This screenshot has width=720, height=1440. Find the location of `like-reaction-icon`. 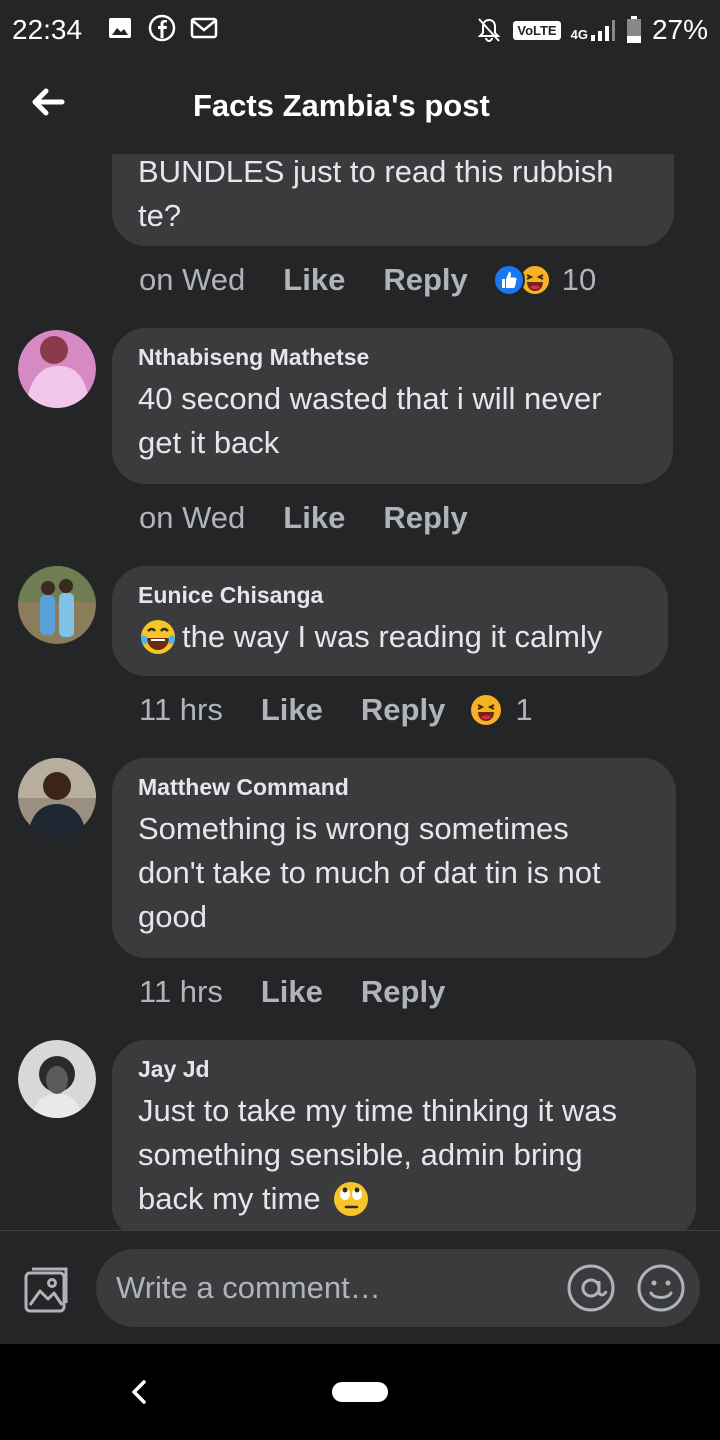

like-reaction-icon is located at coordinates (508, 280).